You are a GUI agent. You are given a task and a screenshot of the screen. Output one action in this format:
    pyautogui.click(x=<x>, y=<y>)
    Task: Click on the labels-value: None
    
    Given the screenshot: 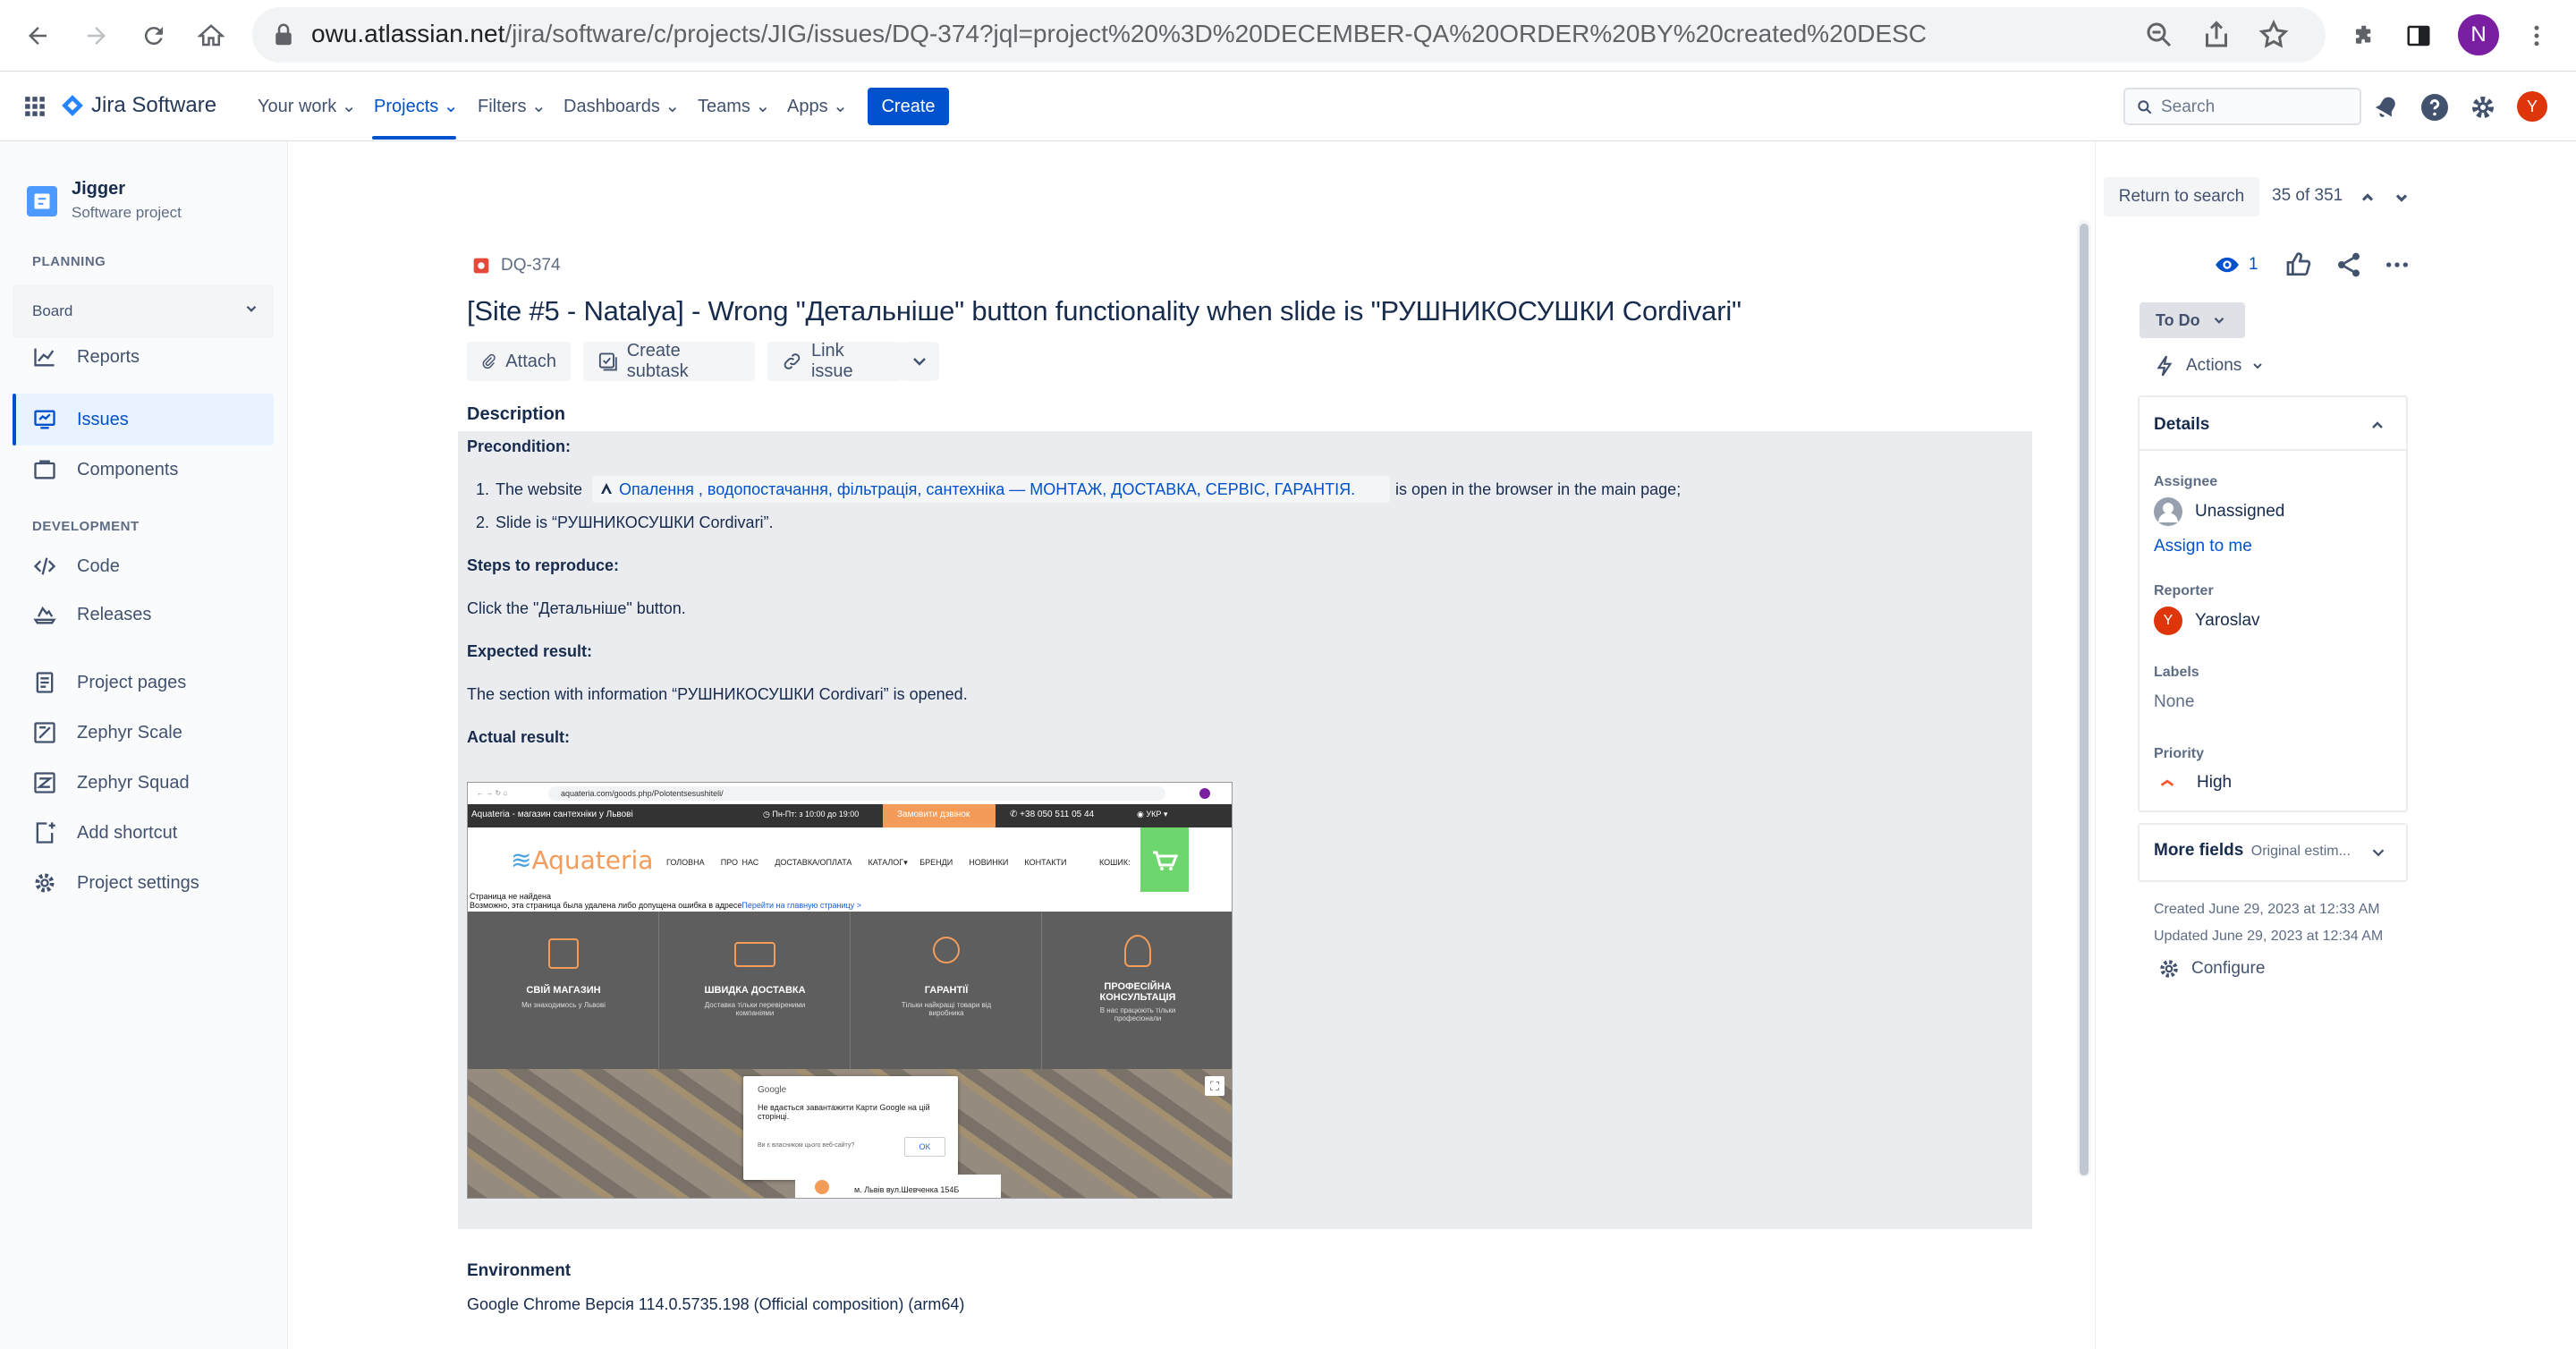 What is the action you would take?
    pyautogui.click(x=2174, y=702)
    